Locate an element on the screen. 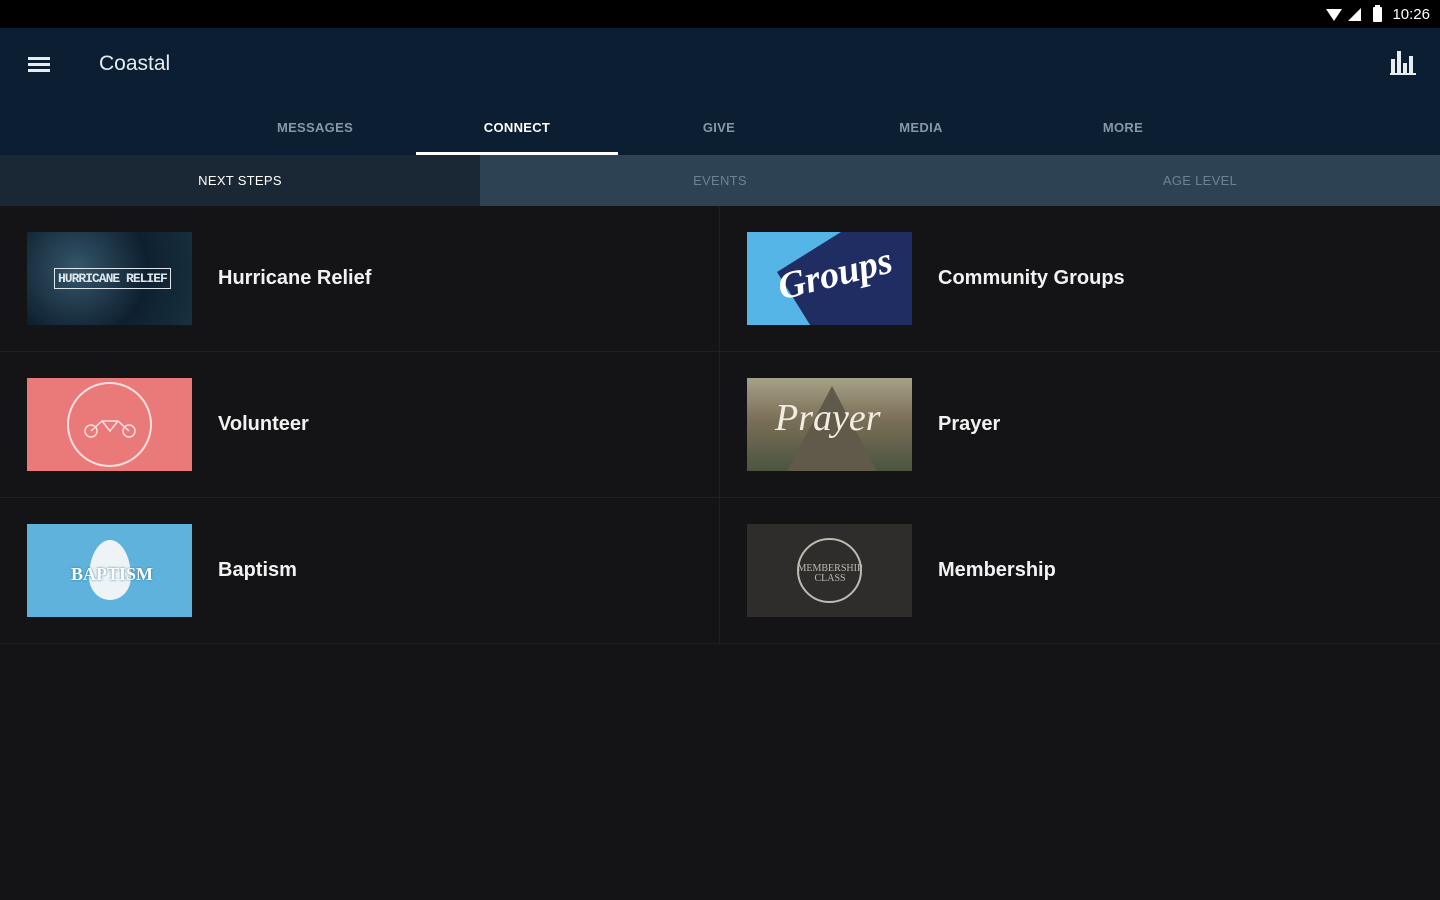  wifi-icon is located at coordinates (1334, 15).